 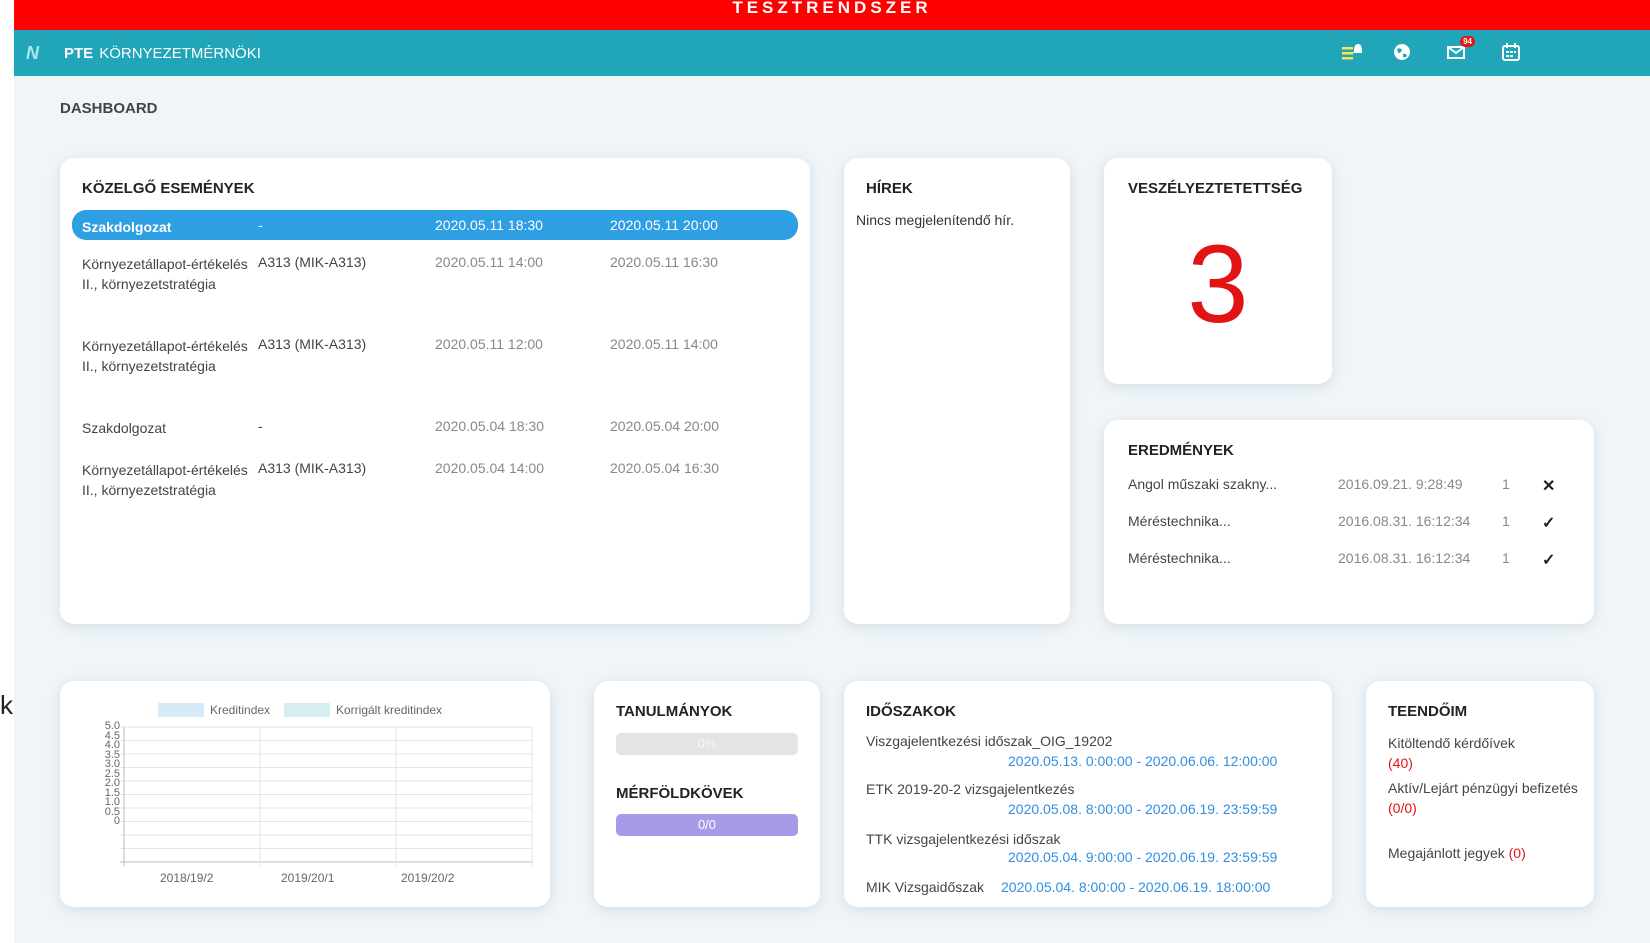 What do you see at coordinates (1428, 711) in the screenshot?
I see `todos-title: TEENDŐIM` at bounding box center [1428, 711].